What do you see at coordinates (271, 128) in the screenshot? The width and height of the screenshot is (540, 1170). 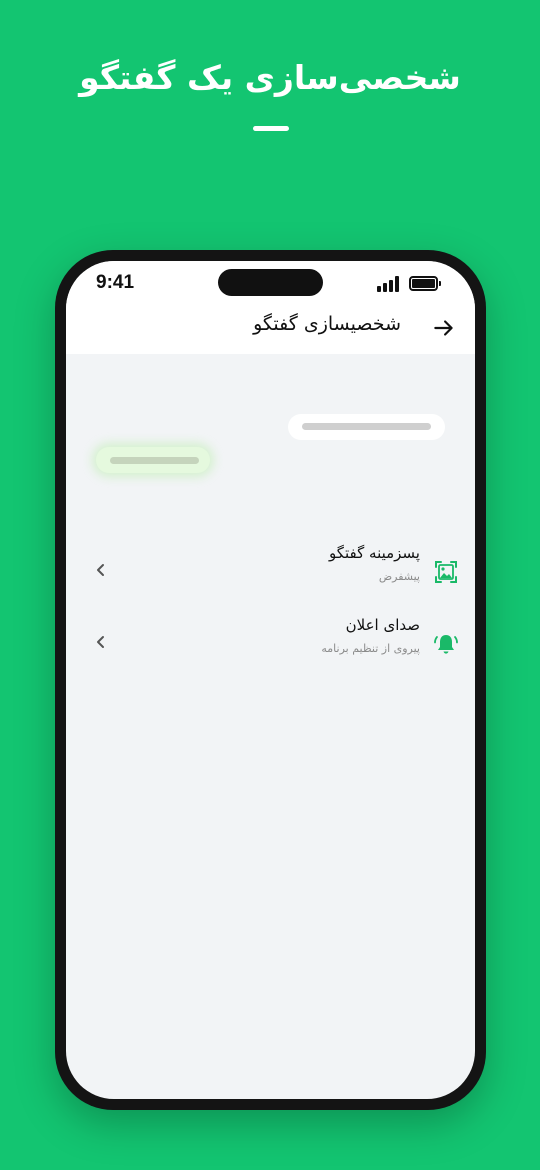 I see `promo-underline` at bounding box center [271, 128].